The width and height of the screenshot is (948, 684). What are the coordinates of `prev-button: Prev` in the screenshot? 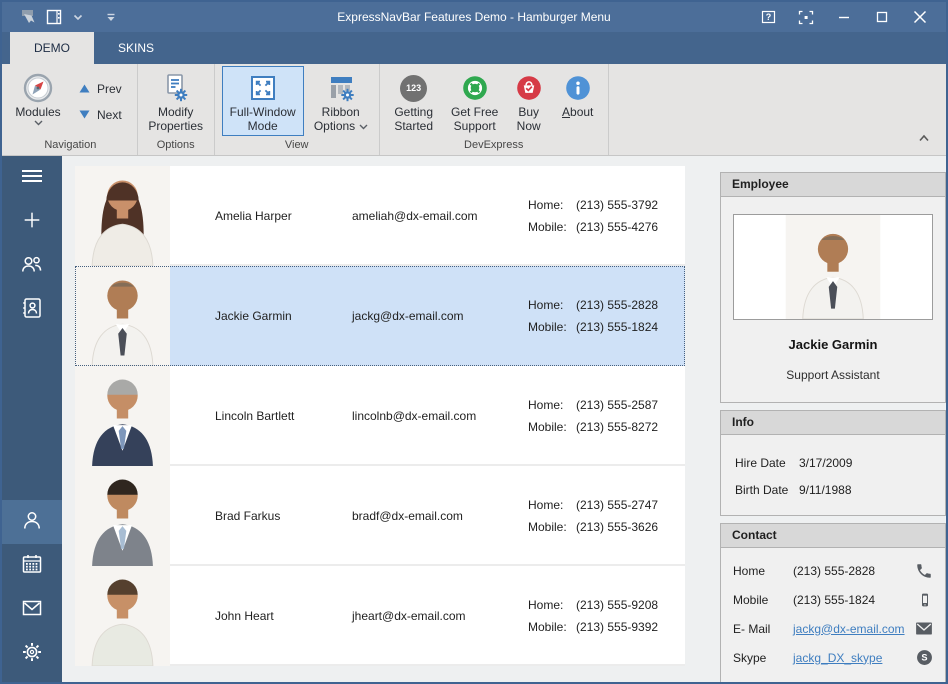 It's located at (100, 89).